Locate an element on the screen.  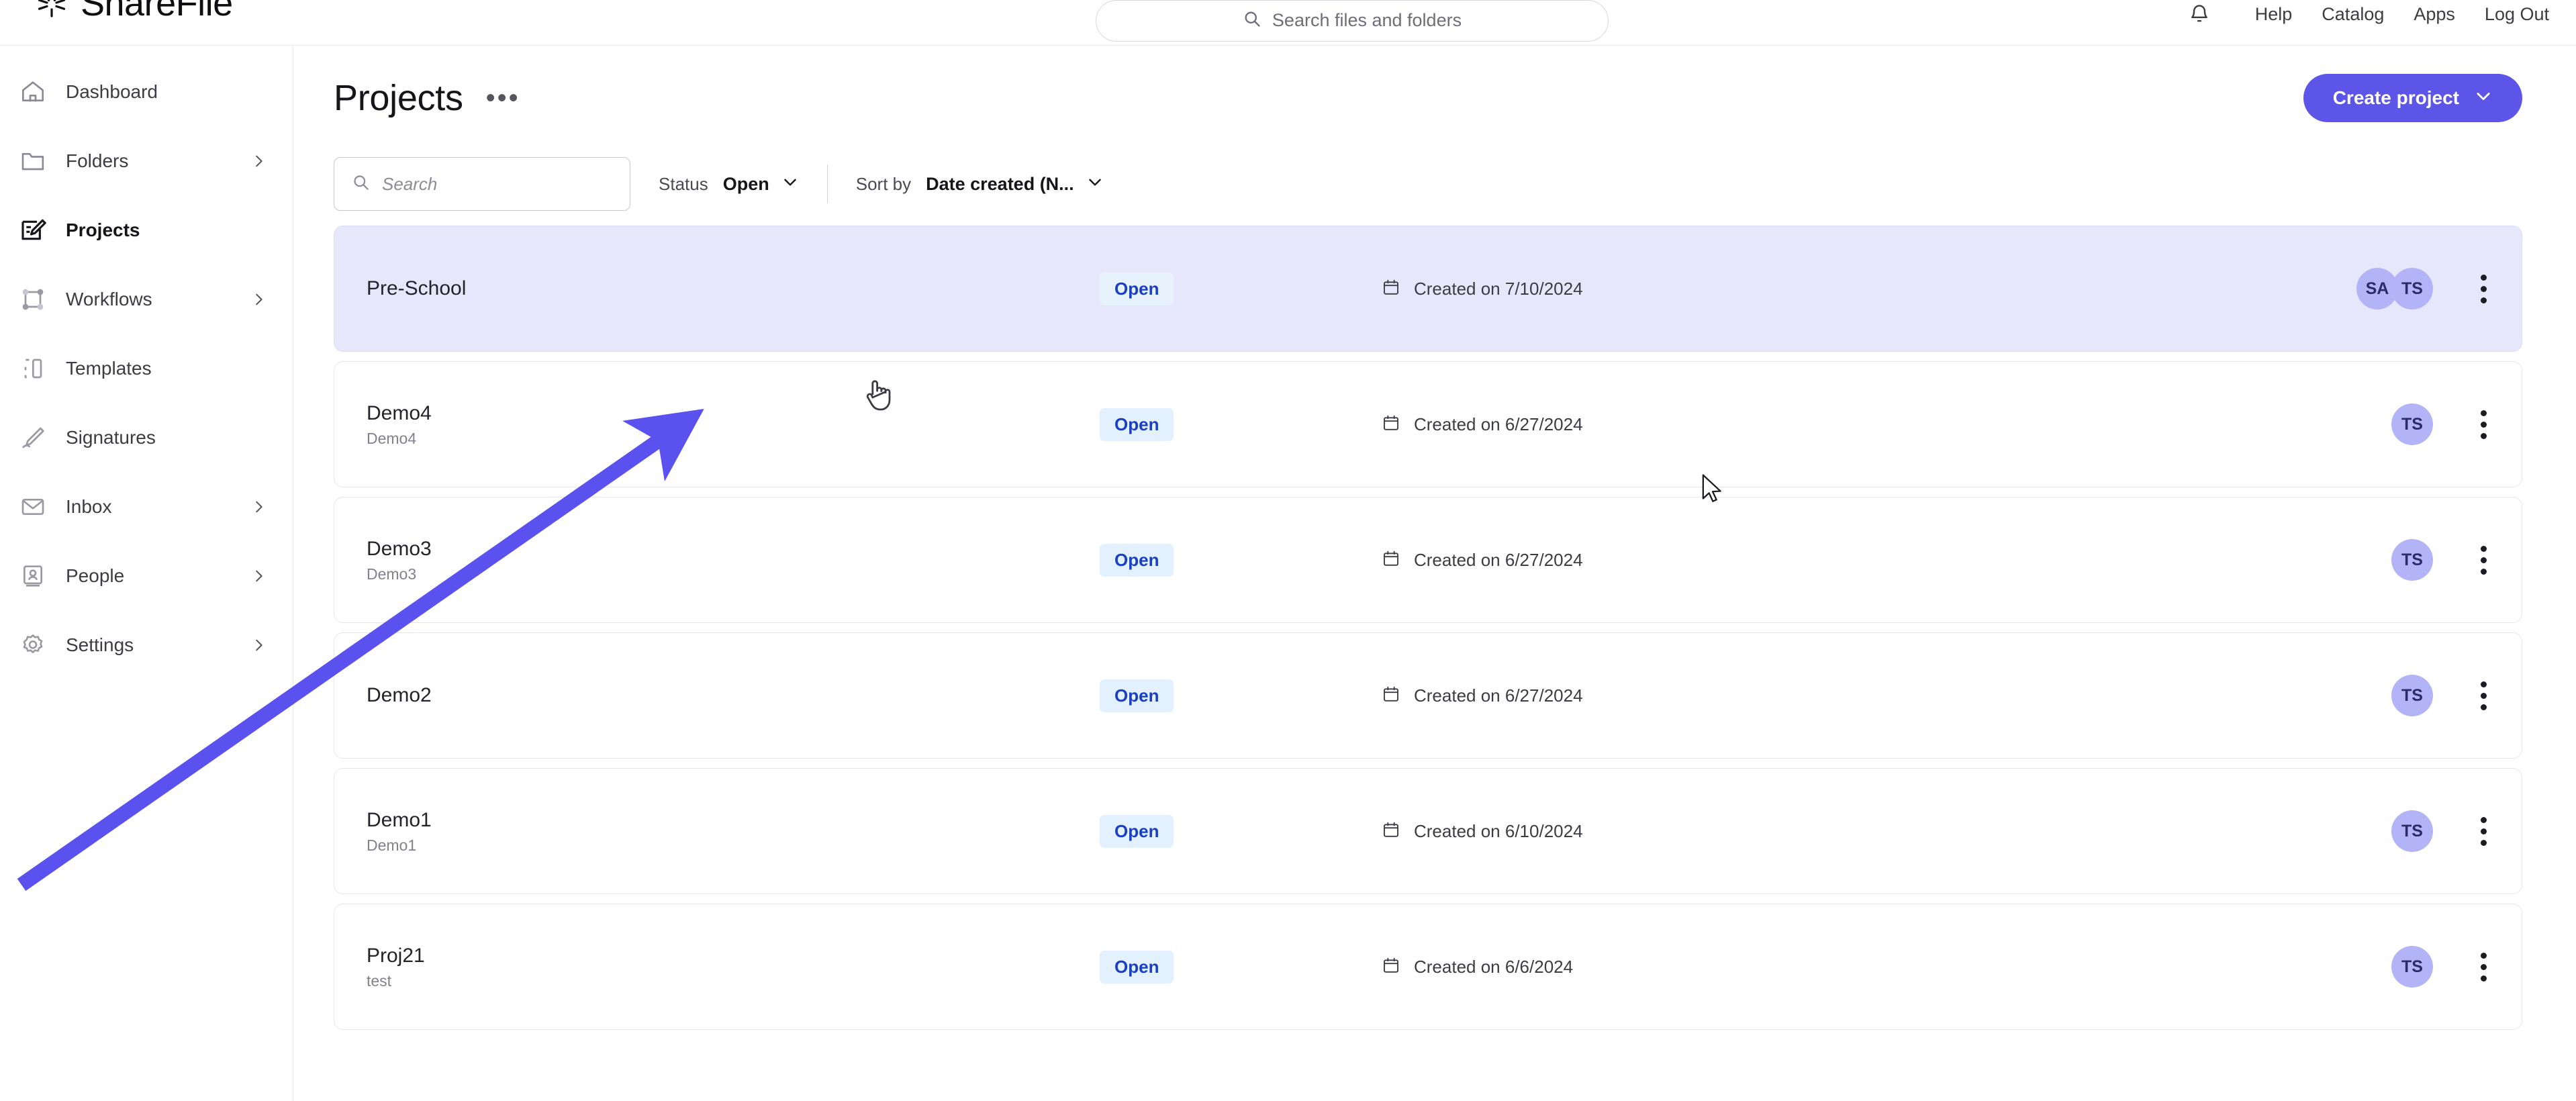
project-name: Demo2 is located at coordinates (399, 696).